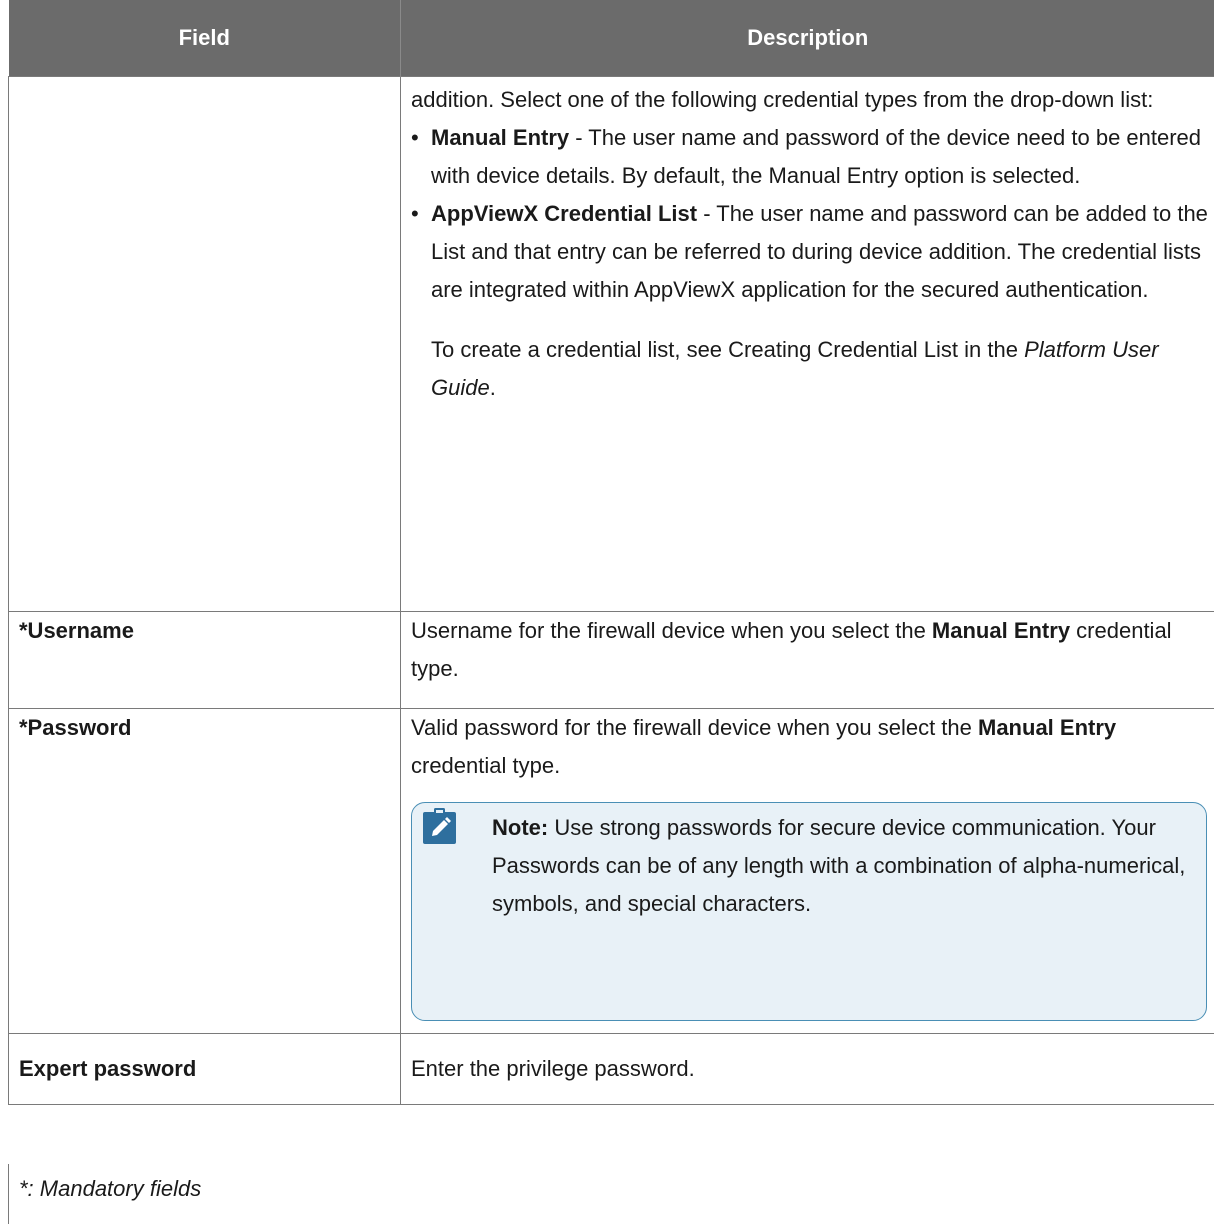  Describe the element at coordinates (204, 344) in the screenshot. I see `field-cell-credential-type` at that location.